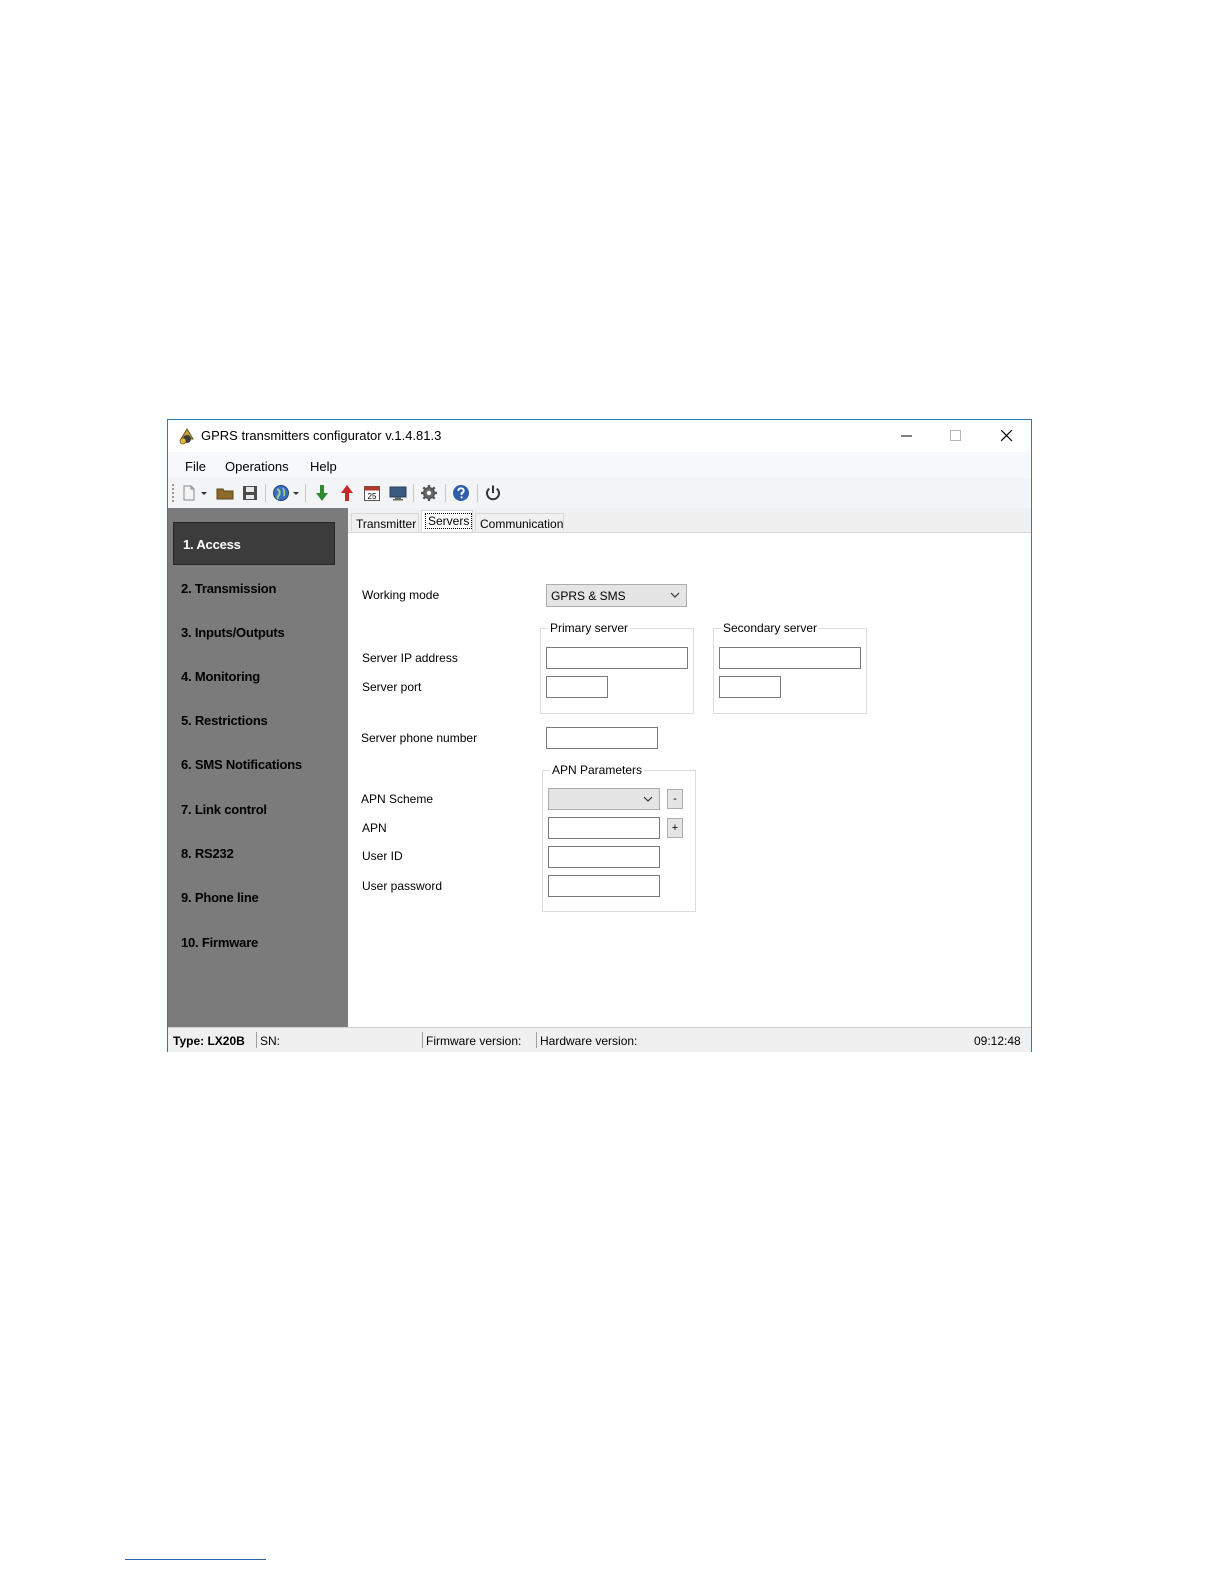  What do you see at coordinates (233, 632) in the screenshot?
I see `sidebar-item-inputs-outputs: 3. Inputs/Outputs` at bounding box center [233, 632].